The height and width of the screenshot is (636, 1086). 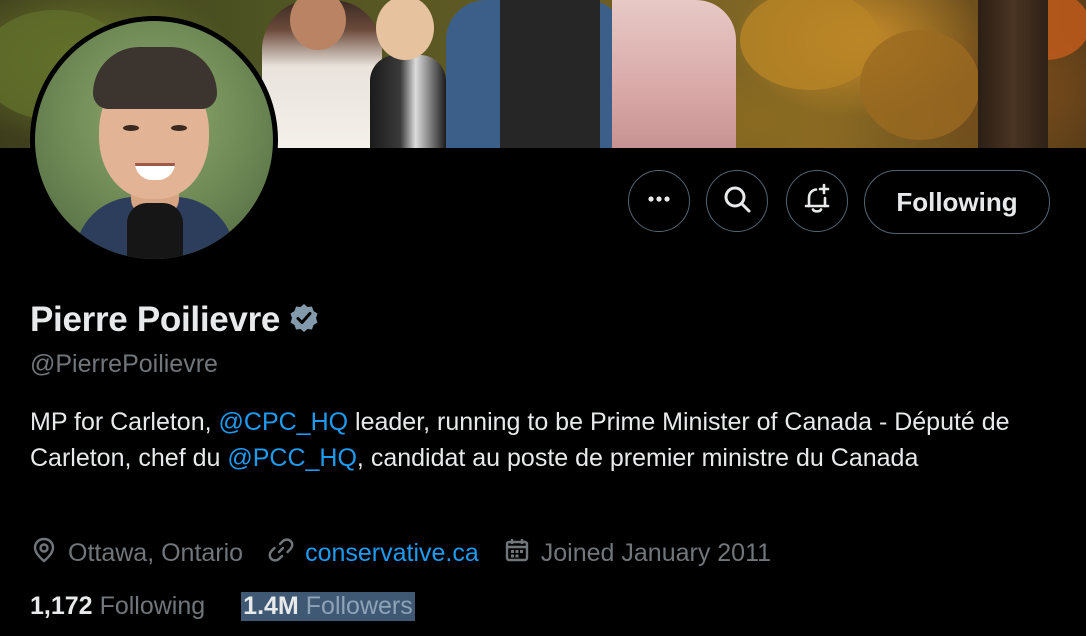 I want to click on followers-count-link: 1.4M Followers, so click(x=328, y=606).